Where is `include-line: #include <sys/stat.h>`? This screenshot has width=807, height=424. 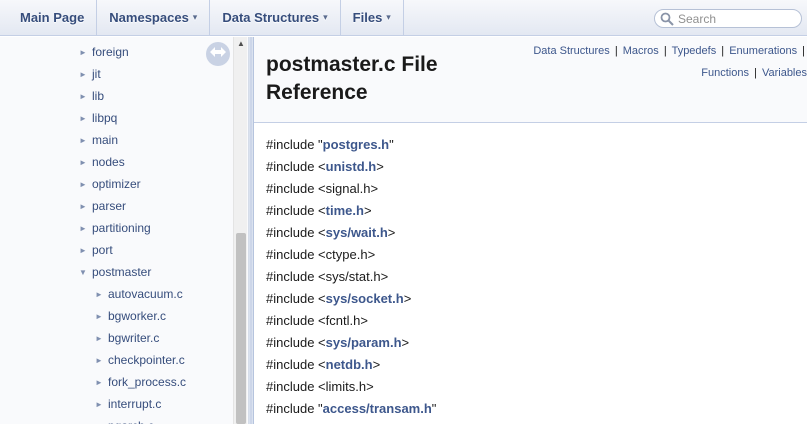
include-line: #include <sys/stat.h> is located at coordinates (531, 277).